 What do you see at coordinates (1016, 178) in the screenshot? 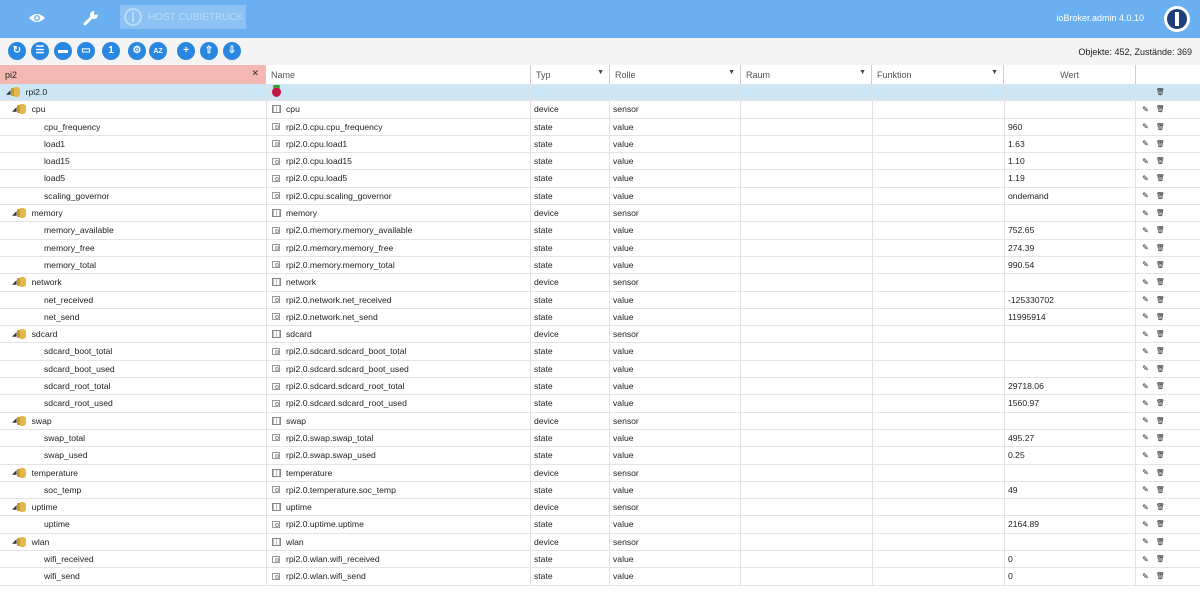
I see `wert-cell: 1.19` at bounding box center [1016, 178].